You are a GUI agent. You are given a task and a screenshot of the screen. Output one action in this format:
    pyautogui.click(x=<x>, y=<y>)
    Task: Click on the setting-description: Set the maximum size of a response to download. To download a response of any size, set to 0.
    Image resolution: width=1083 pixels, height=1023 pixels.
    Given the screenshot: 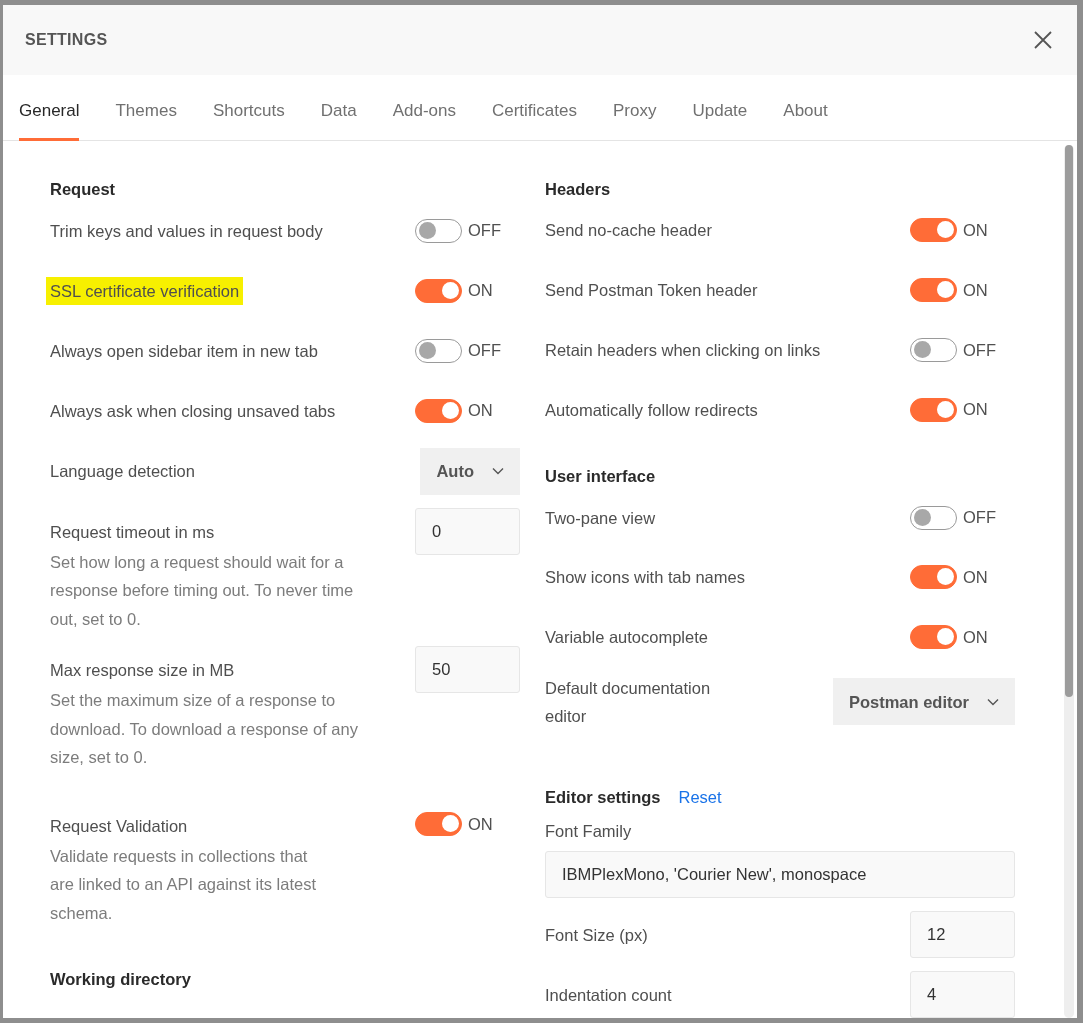 What is the action you would take?
    pyautogui.click(x=204, y=729)
    